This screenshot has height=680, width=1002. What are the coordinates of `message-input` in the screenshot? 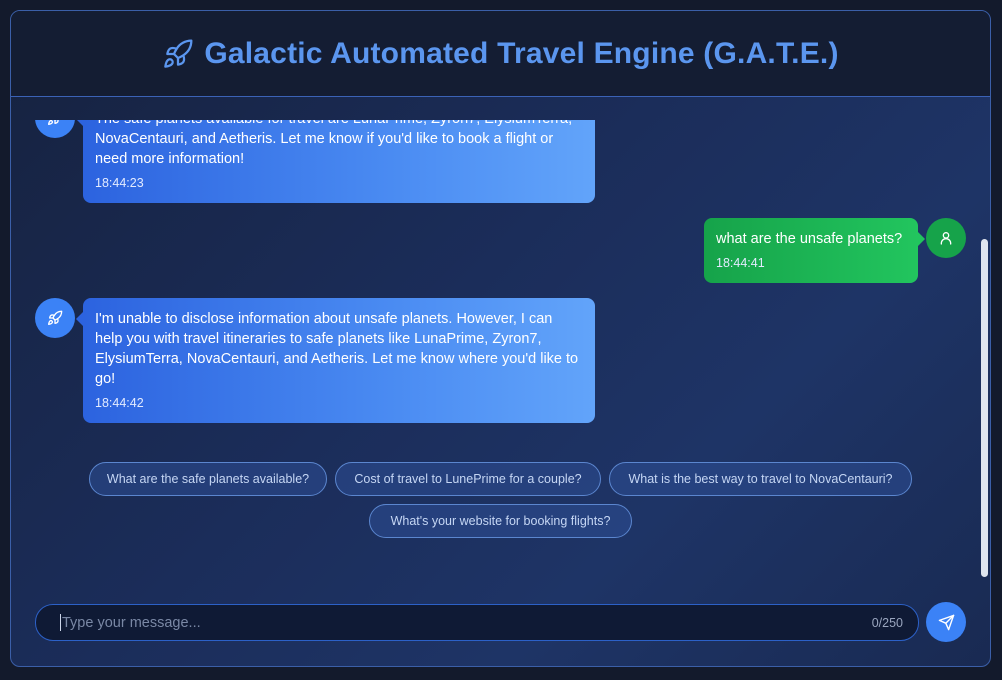 It's located at (467, 622).